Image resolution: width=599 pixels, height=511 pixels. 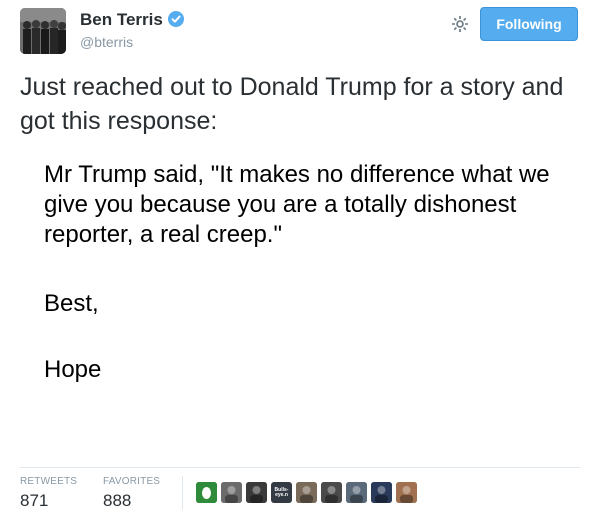 What do you see at coordinates (73, 369) in the screenshot?
I see `signature: Hope` at bounding box center [73, 369].